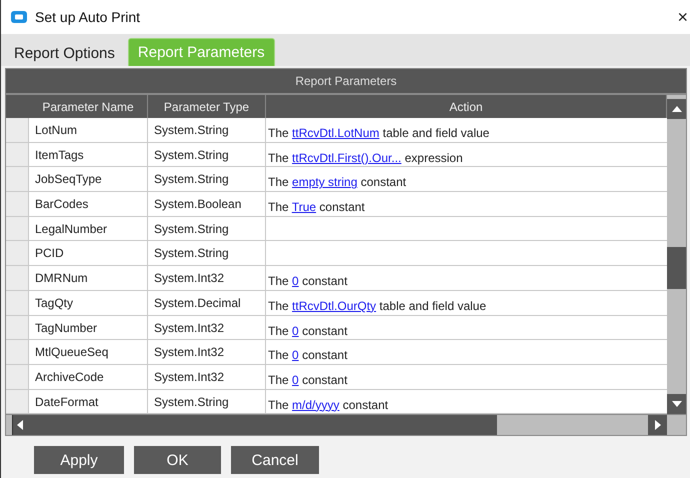  I want to click on close-button: ×, so click(682, 17).